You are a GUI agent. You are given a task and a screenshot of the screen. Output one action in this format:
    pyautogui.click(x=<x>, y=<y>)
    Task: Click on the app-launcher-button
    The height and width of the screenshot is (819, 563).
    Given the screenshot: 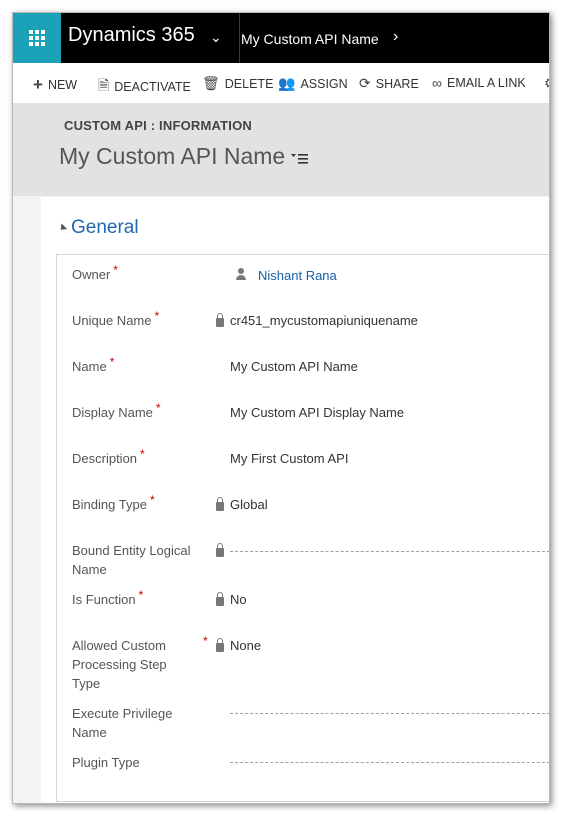 What is the action you would take?
    pyautogui.click(x=37, y=38)
    